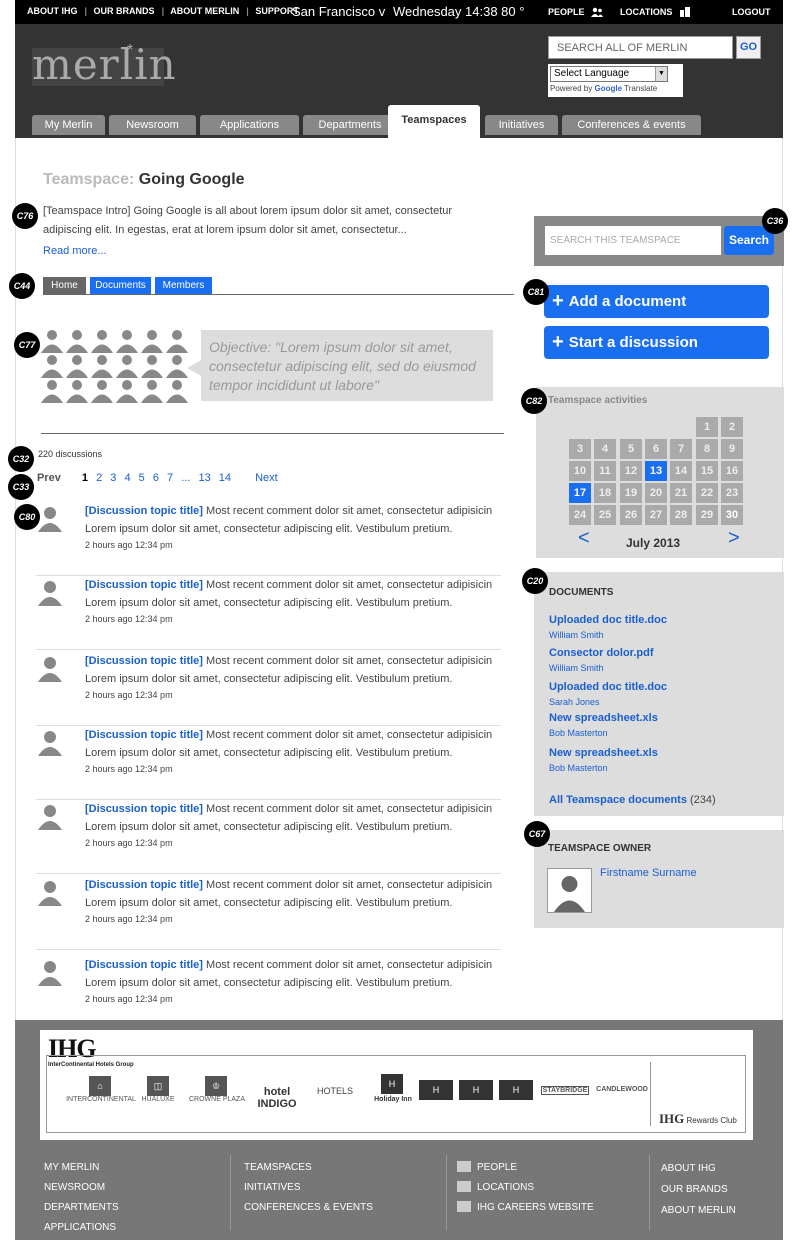  I want to click on top-link-about-ihg: ABOUT IHG, so click(52, 11).